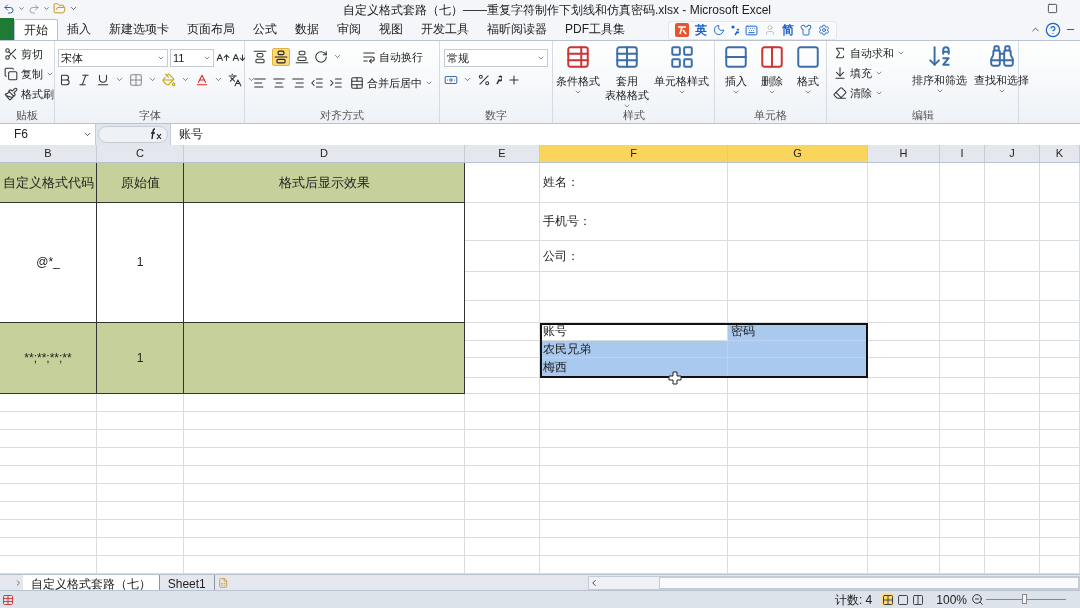  Describe the element at coordinates (922, 115) in the screenshot. I see `group-label: 编辑` at that location.